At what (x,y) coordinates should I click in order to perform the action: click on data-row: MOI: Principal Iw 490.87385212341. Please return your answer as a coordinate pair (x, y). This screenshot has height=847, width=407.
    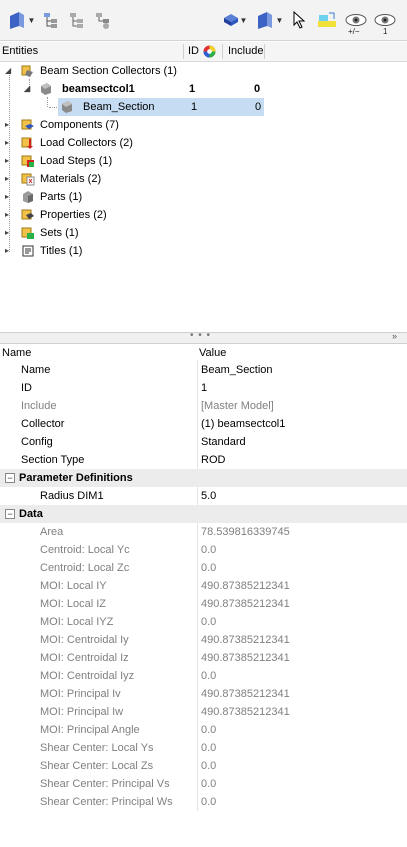
    Looking at the image, I should click on (203, 712).